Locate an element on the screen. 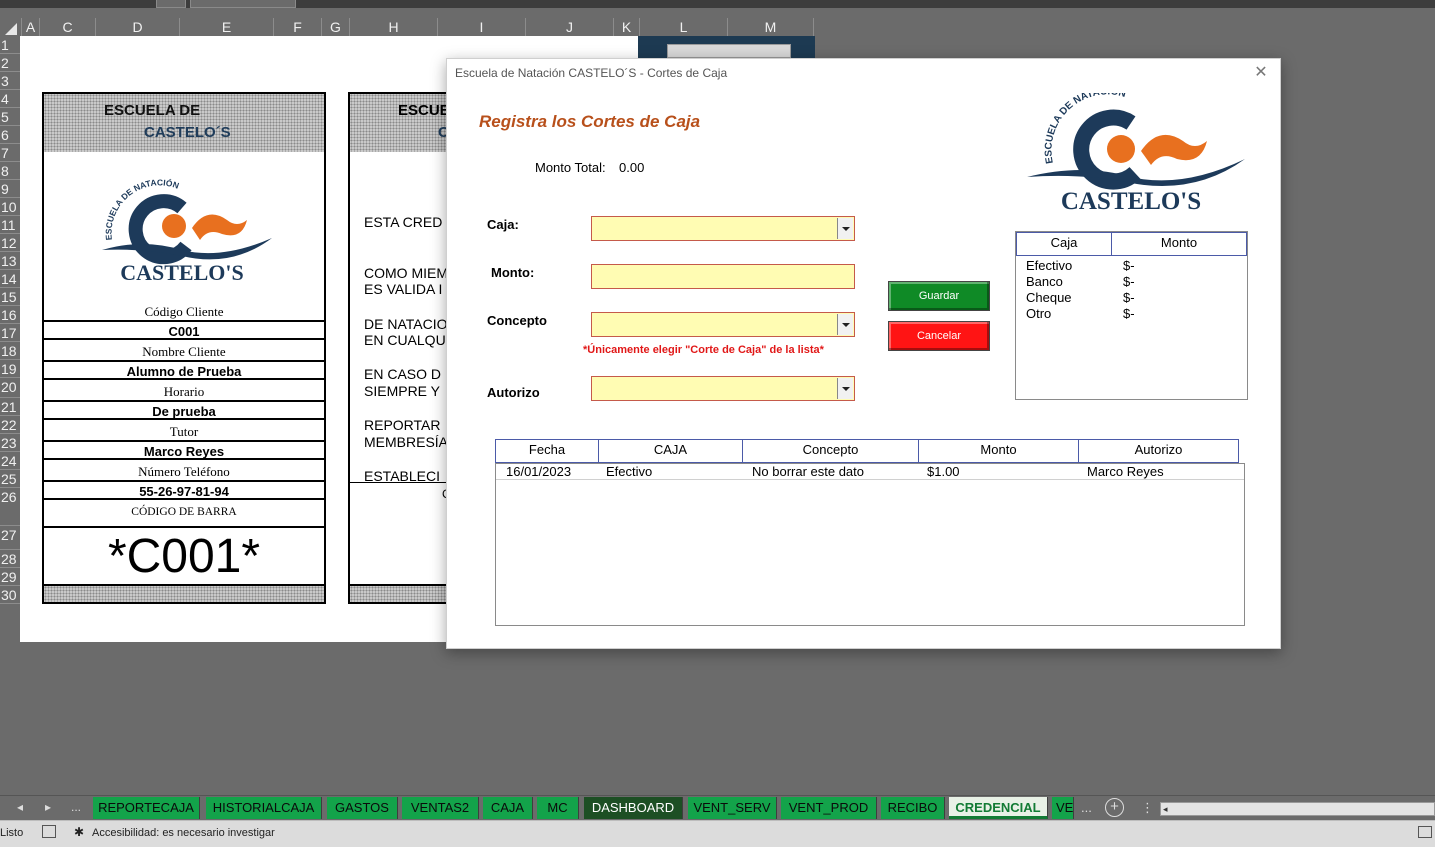 This screenshot has width=1435, height=847. accessibility-status: Accesibilidad: es necesario investigar is located at coordinates (183, 833).